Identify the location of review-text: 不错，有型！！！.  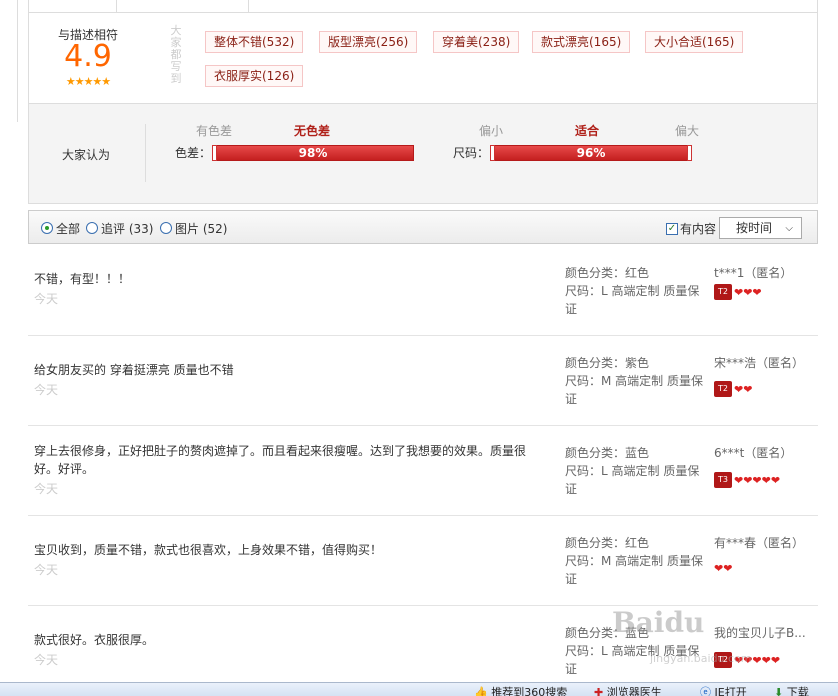
(82, 279).